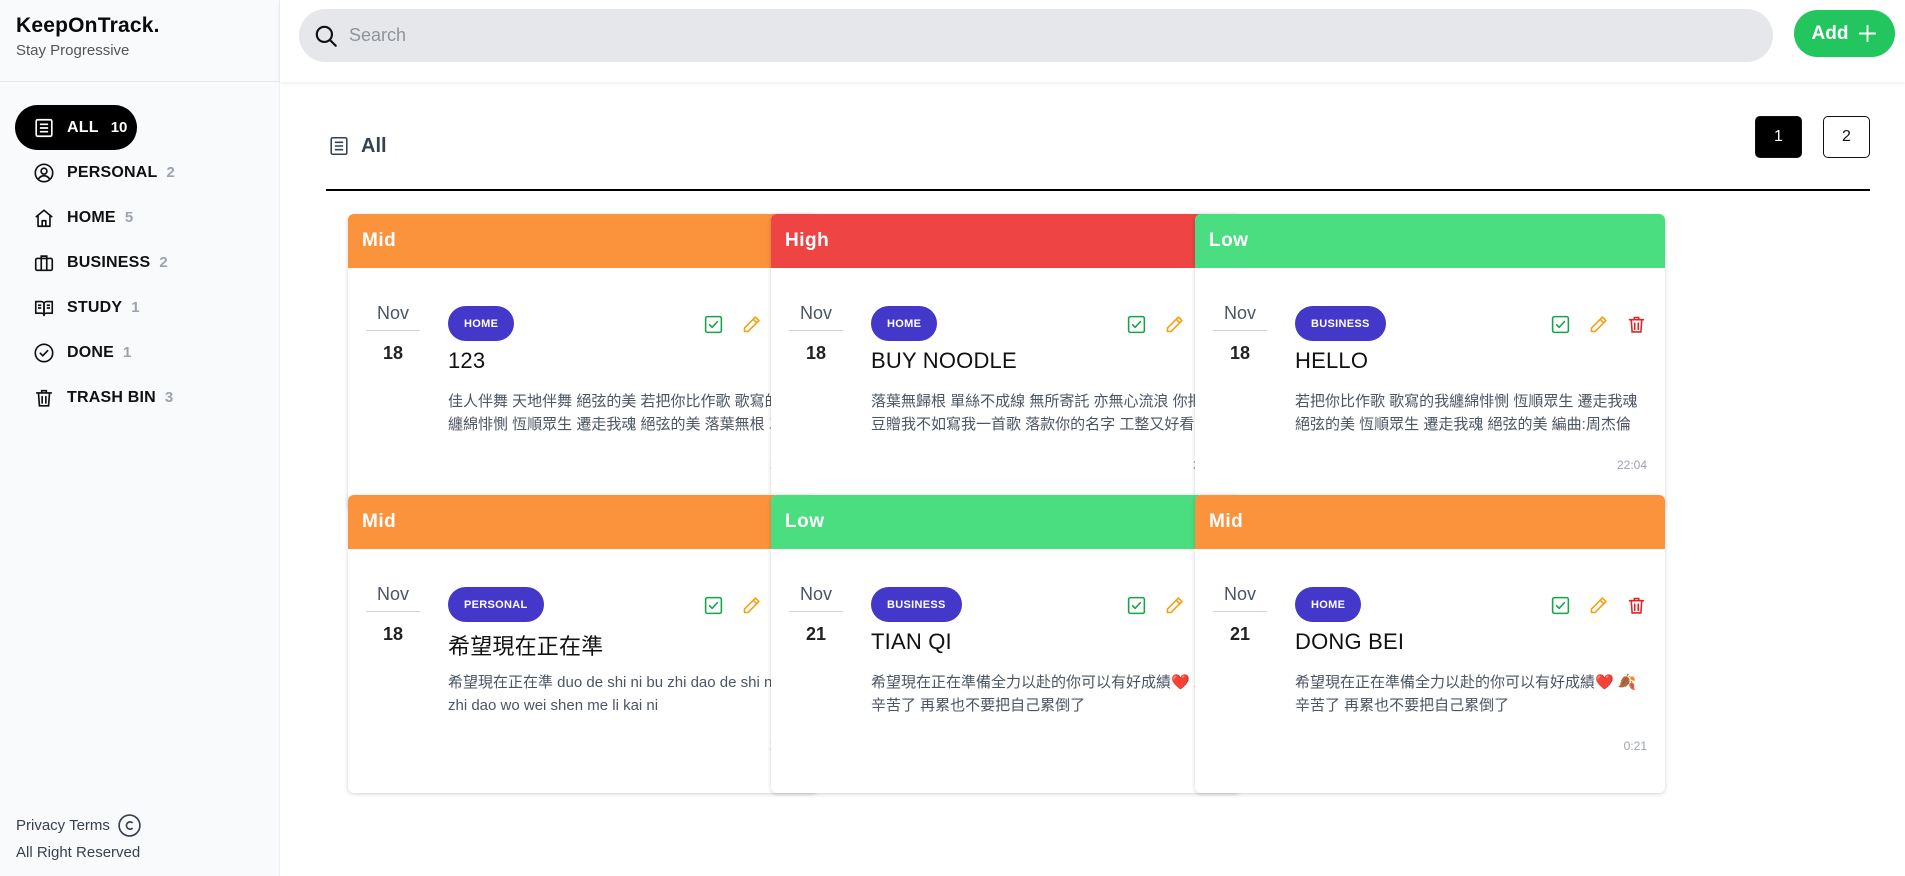  I want to click on card-title: 123, so click(467, 360).